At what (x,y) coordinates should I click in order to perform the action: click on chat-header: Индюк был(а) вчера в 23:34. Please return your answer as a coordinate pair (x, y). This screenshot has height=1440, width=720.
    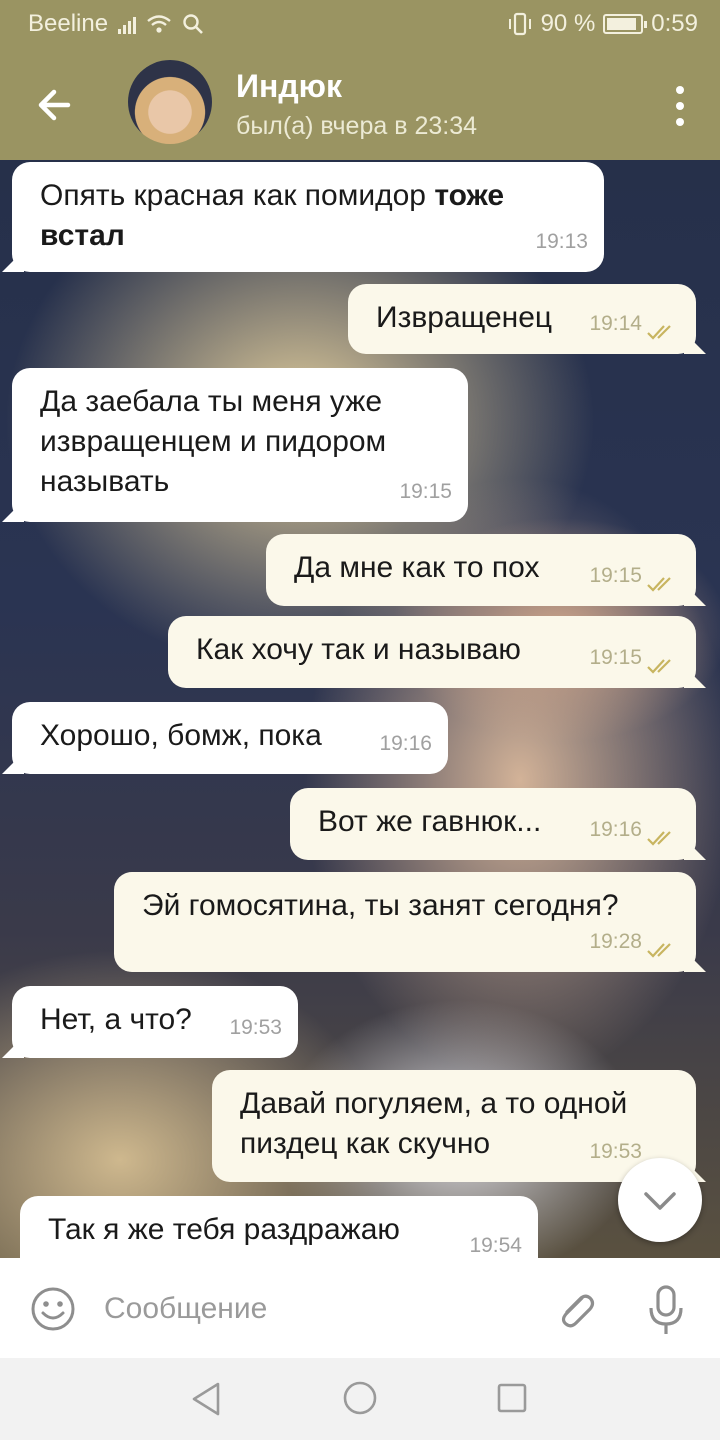
    Looking at the image, I should click on (360, 104).